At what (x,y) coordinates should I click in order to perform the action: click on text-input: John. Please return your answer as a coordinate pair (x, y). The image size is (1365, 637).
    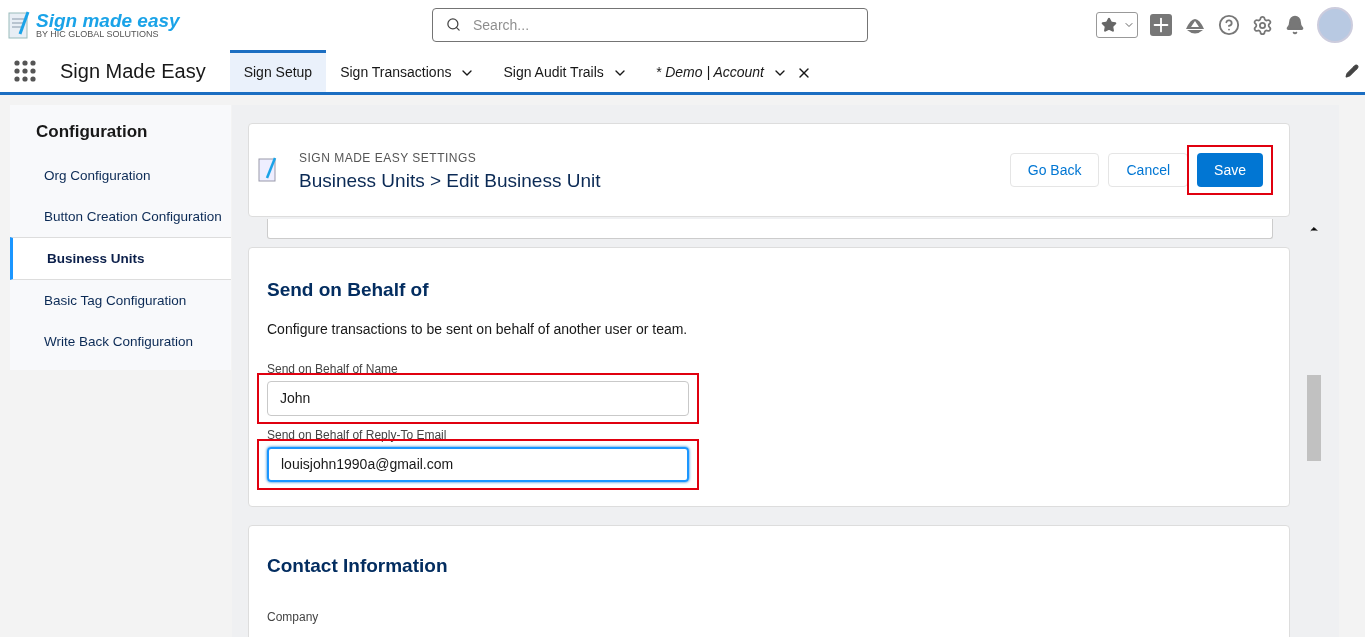
    Looking at the image, I should click on (478, 398).